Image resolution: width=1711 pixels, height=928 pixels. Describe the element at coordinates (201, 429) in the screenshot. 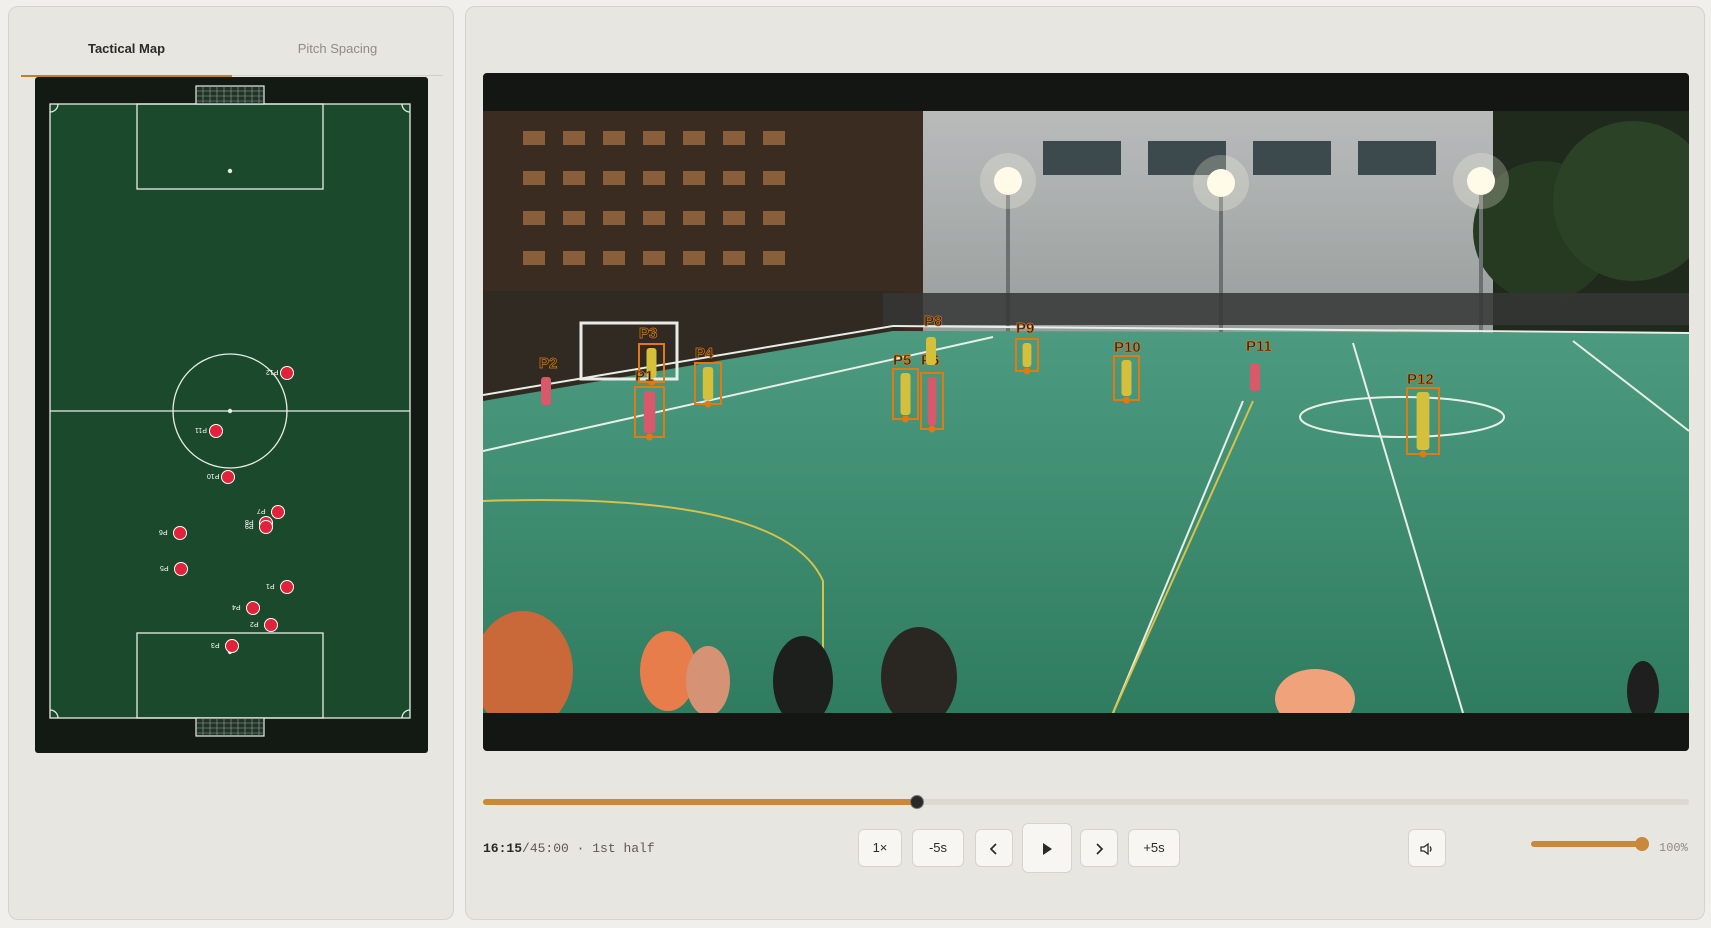

I see `player-marker-label: P11` at that location.